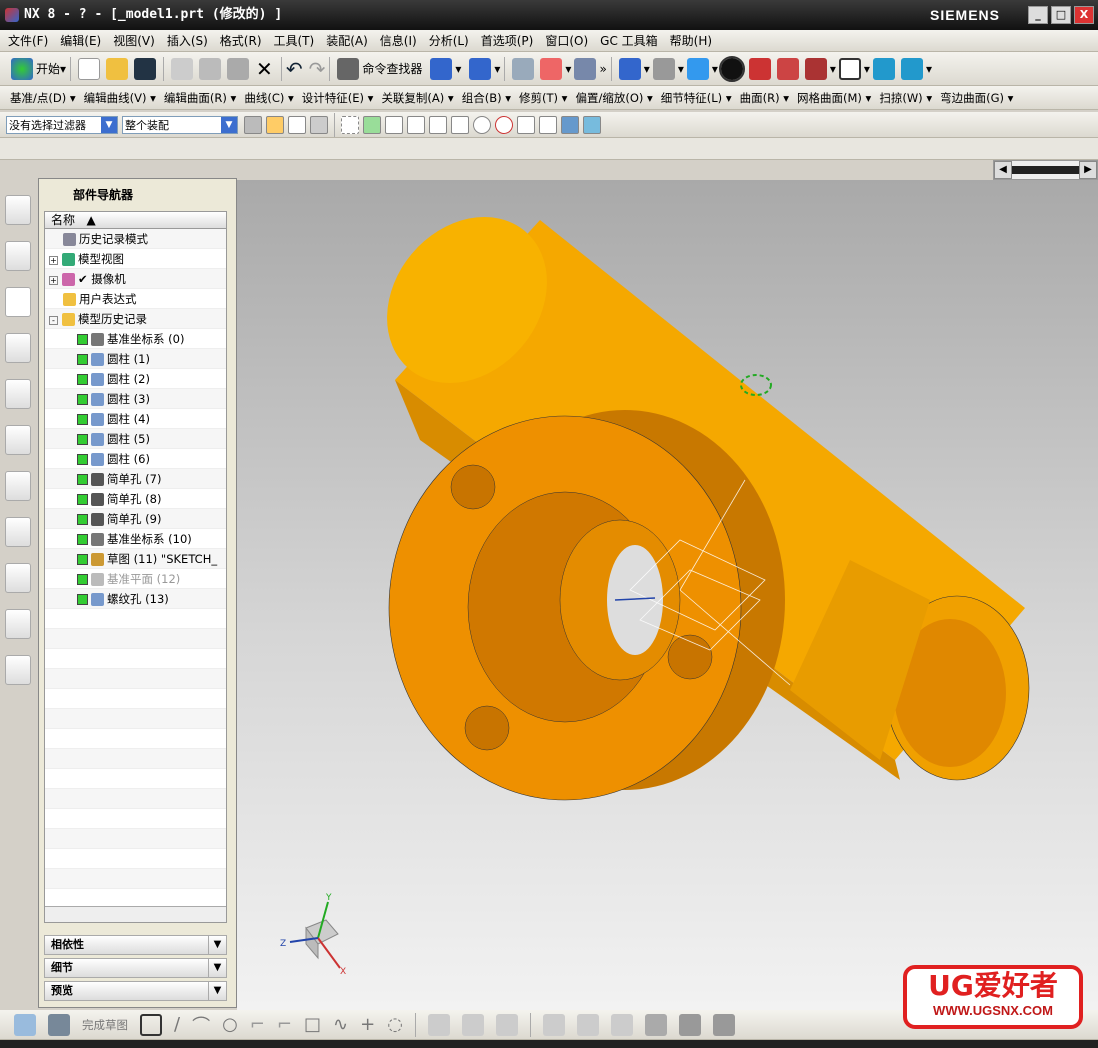  Describe the element at coordinates (257, 1024) in the screenshot. I see `fillet-icon: ⌐` at that location.